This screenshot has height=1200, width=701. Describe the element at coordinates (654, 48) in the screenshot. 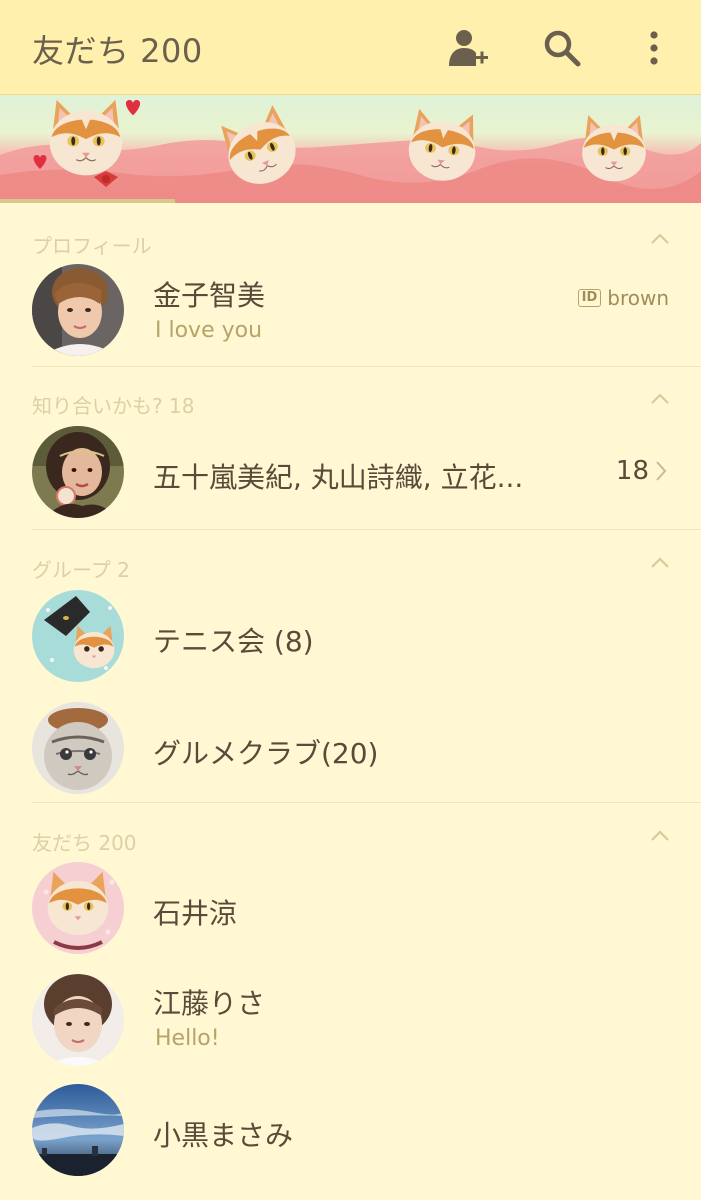

I see `more-vert-icon` at that location.